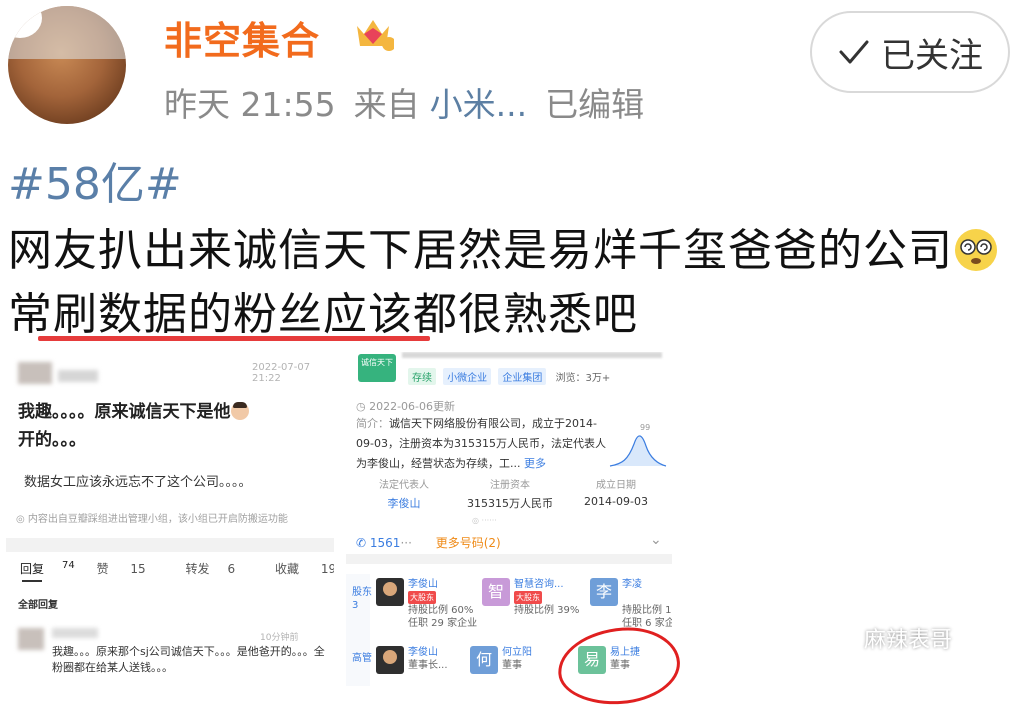 The image size is (1014, 708). I want to click on man-face-emoji-icon, so click(239, 411).